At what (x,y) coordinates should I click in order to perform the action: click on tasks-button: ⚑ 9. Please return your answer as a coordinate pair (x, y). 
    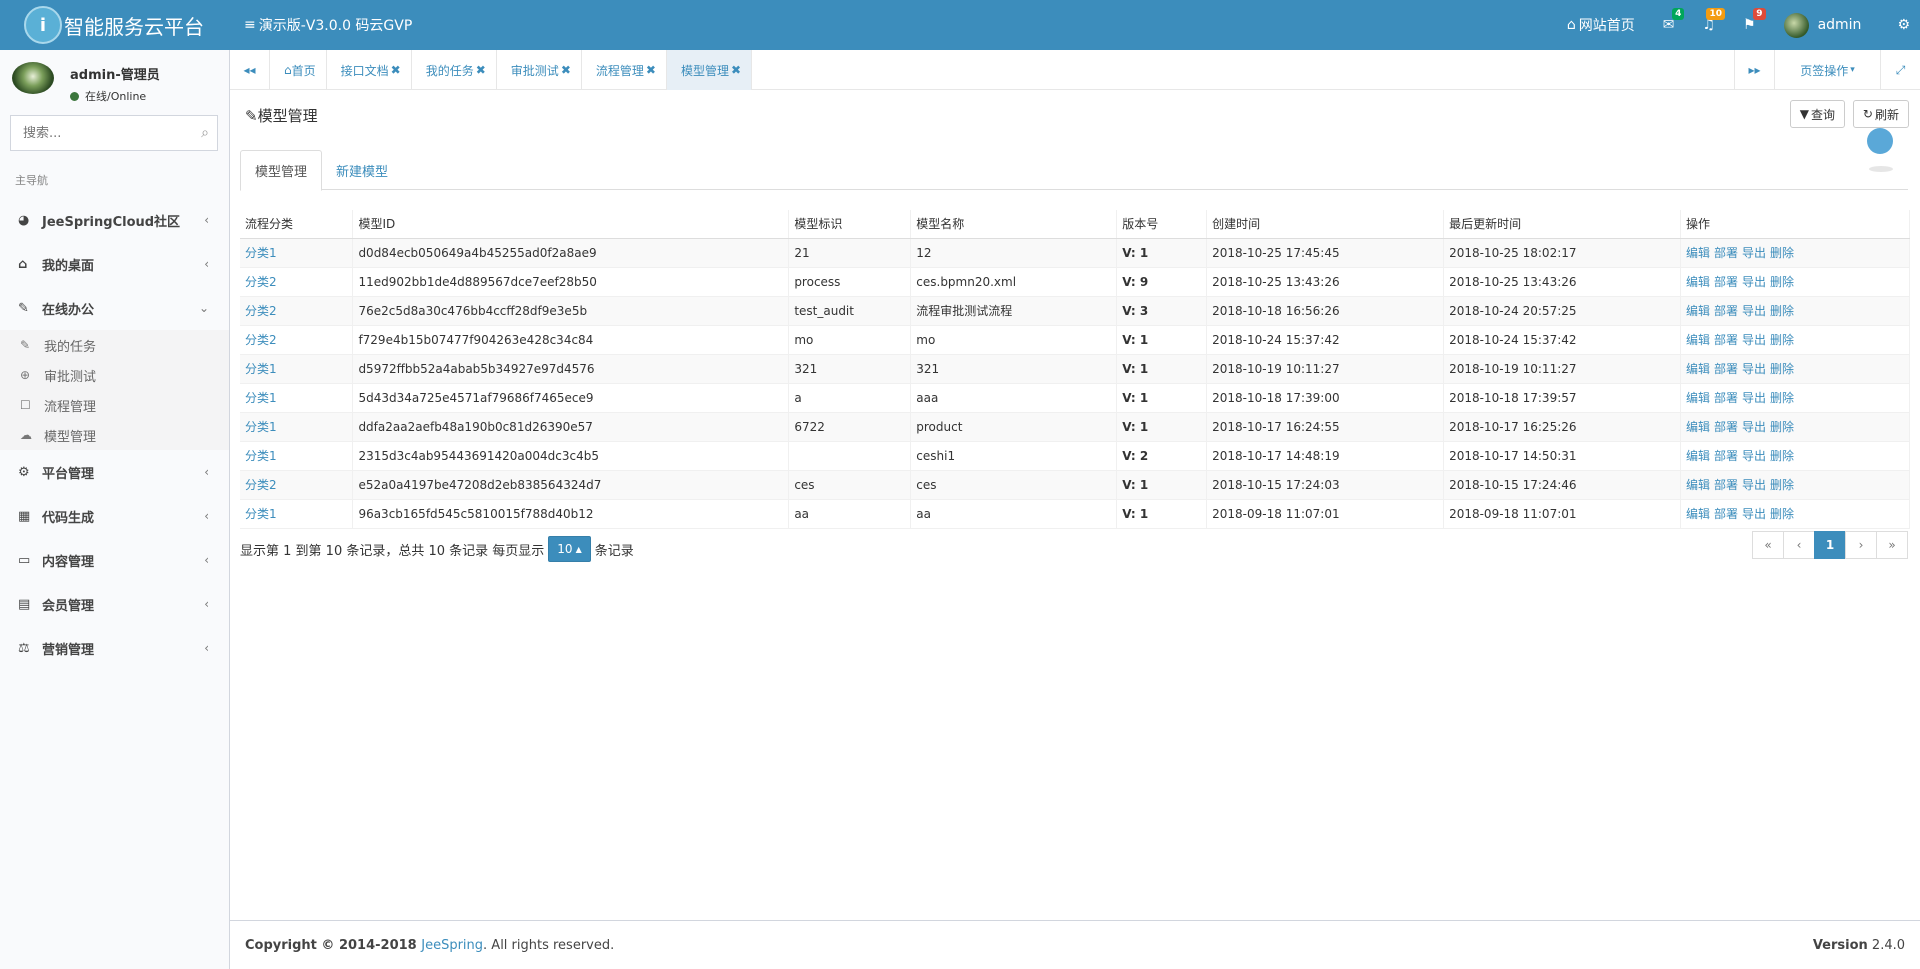
    Looking at the image, I should click on (1749, 25).